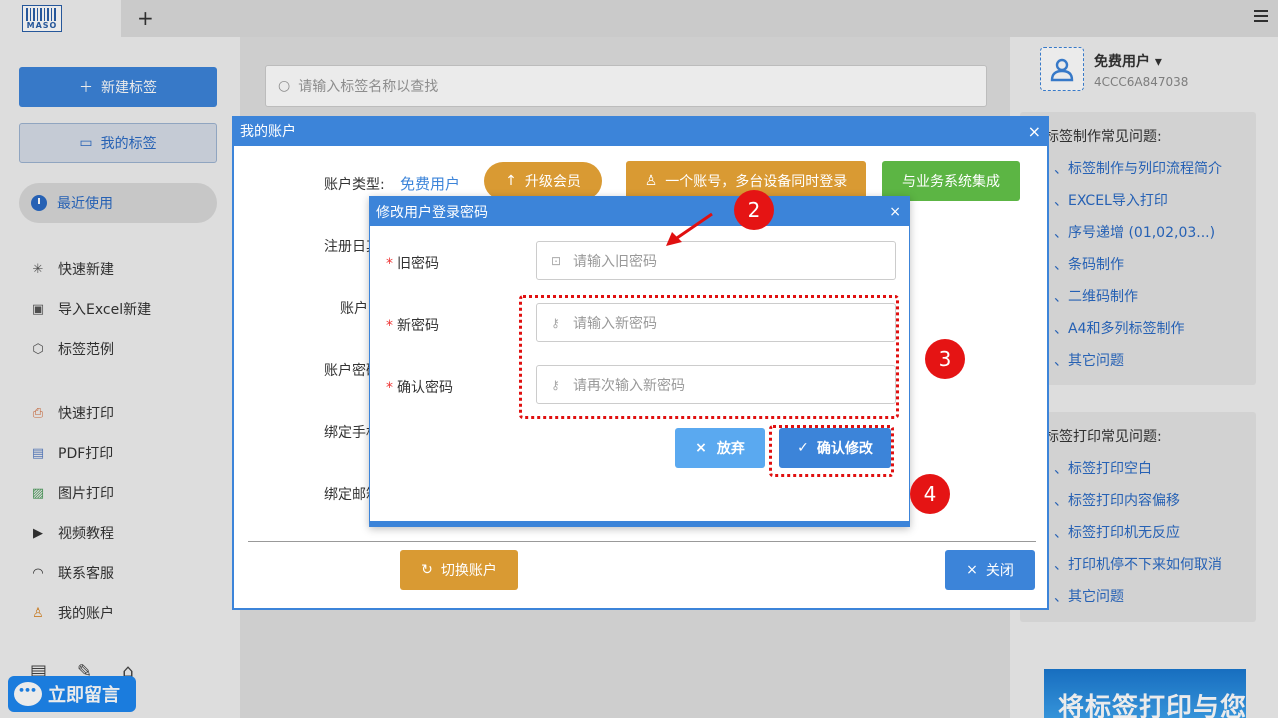  Describe the element at coordinates (1261, 17) in the screenshot. I see `hamburger-menu-icon` at that location.